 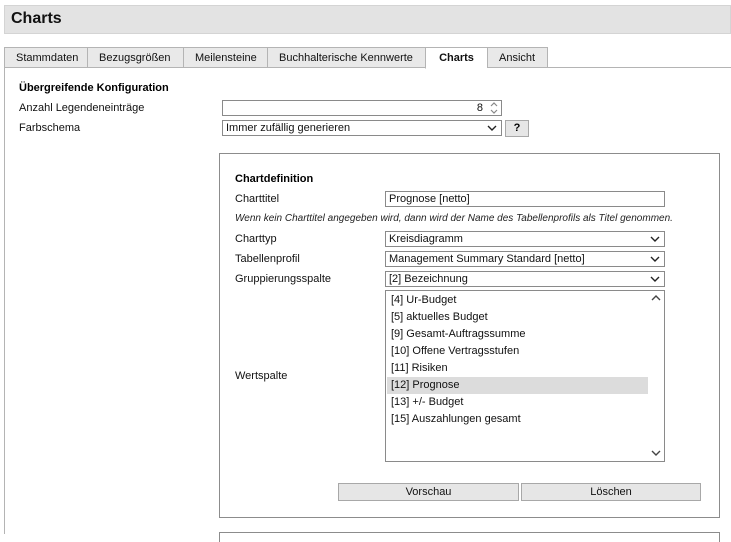 I want to click on delete-button: Löschen, so click(x=611, y=492).